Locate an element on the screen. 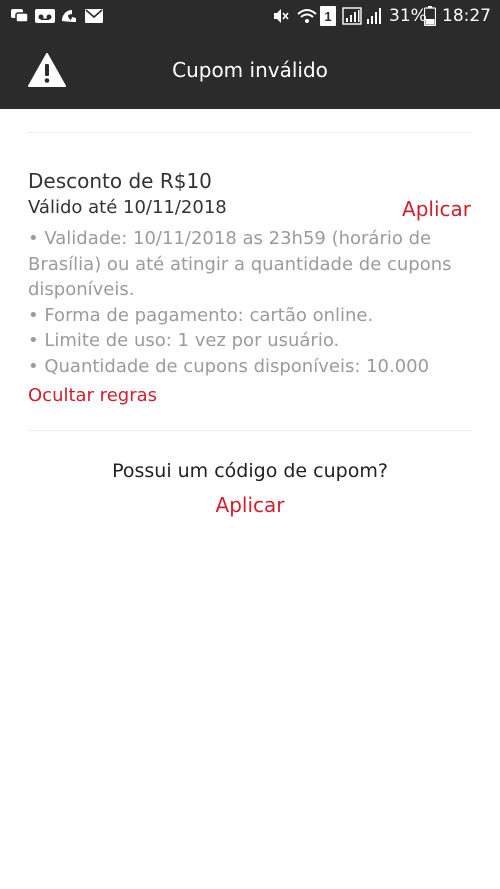 The height and width of the screenshot is (889, 500). clock: 18:27 is located at coordinates (466, 16).